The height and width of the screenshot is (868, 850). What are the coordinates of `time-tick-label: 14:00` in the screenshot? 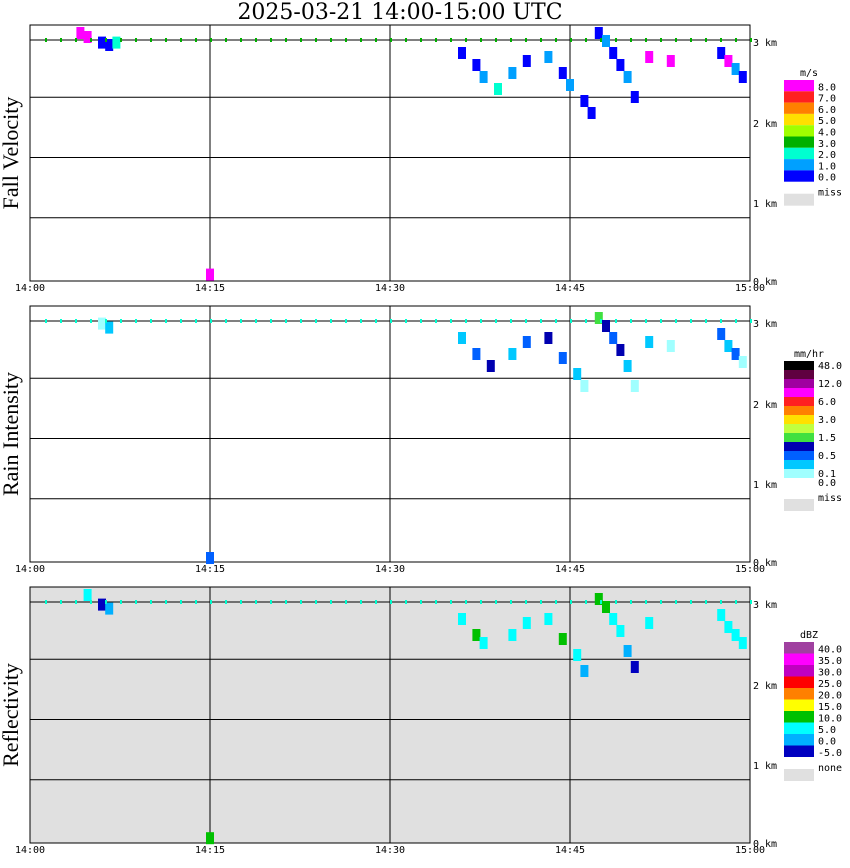 It's located at (30, 288).